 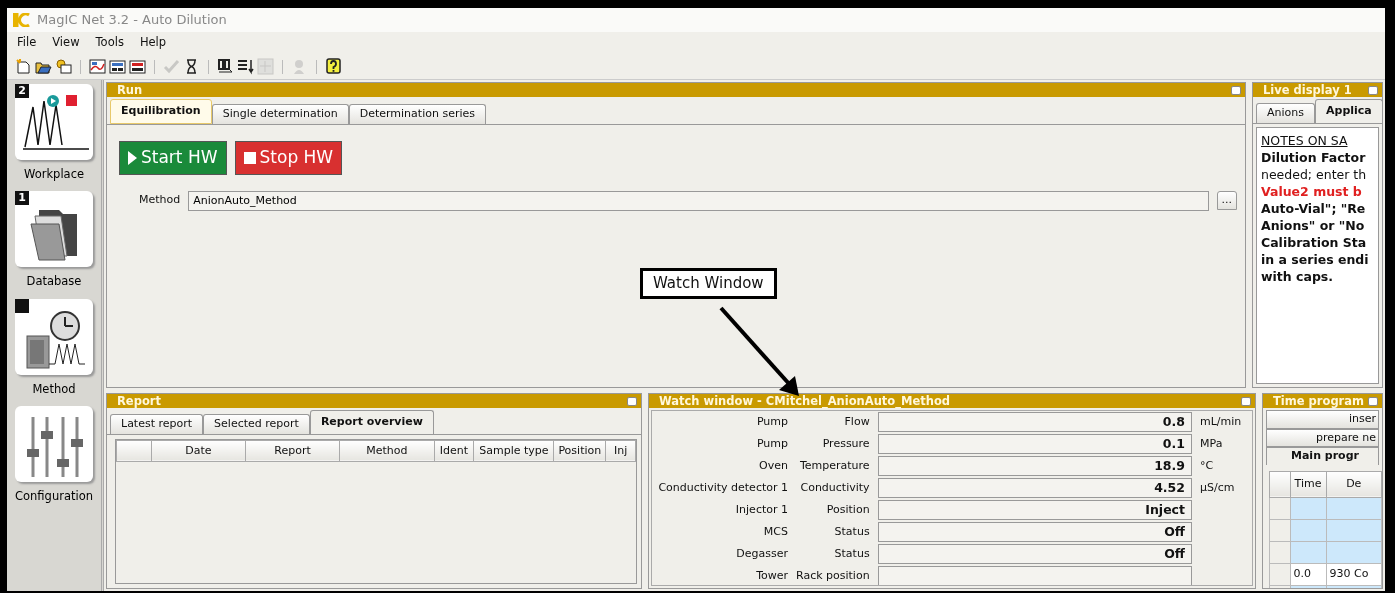 I want to click on column-header: Method, so click(x=387, y=451).